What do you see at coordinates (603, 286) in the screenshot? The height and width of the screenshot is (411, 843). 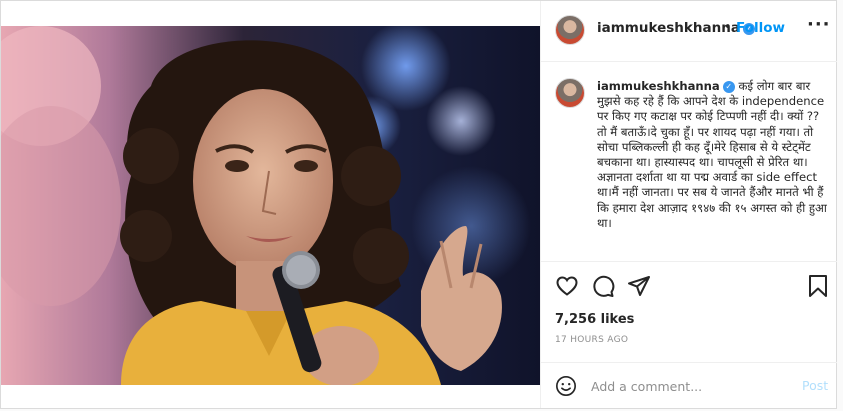 I see `comment-icon` at bounding box center [603, 286].